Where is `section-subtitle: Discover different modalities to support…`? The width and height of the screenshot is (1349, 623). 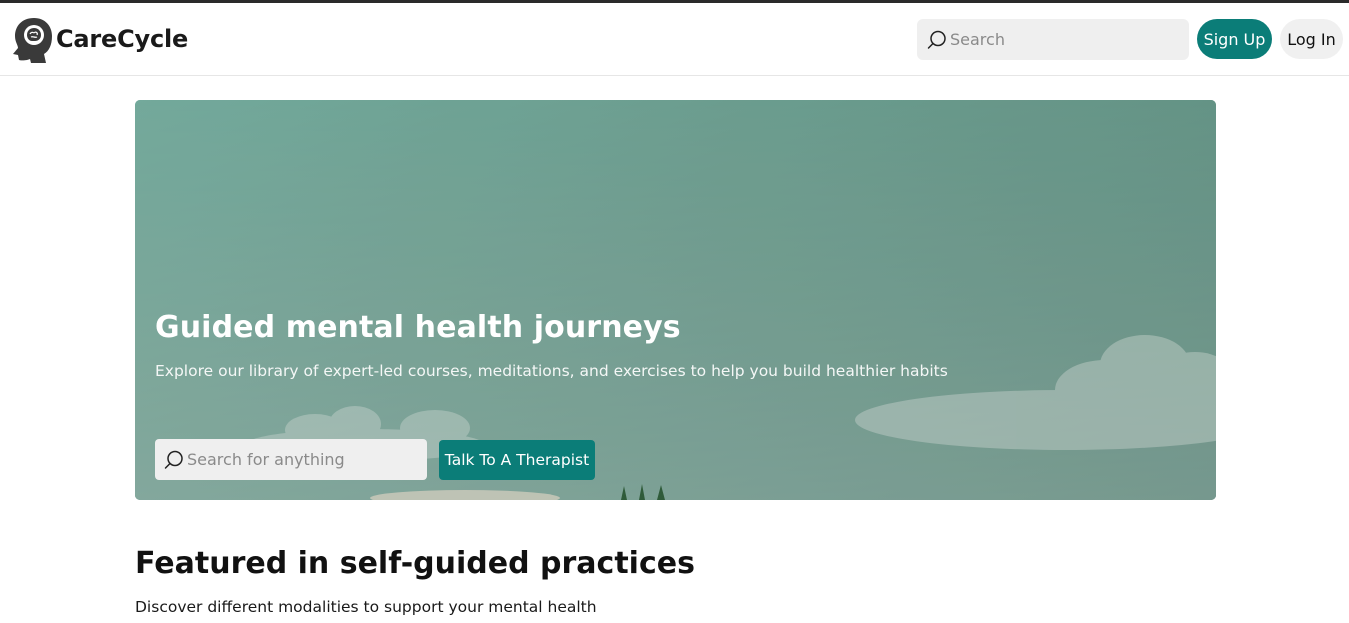 section-subtitle: Discover different modalities to support… is located at coordinates (366, 607).